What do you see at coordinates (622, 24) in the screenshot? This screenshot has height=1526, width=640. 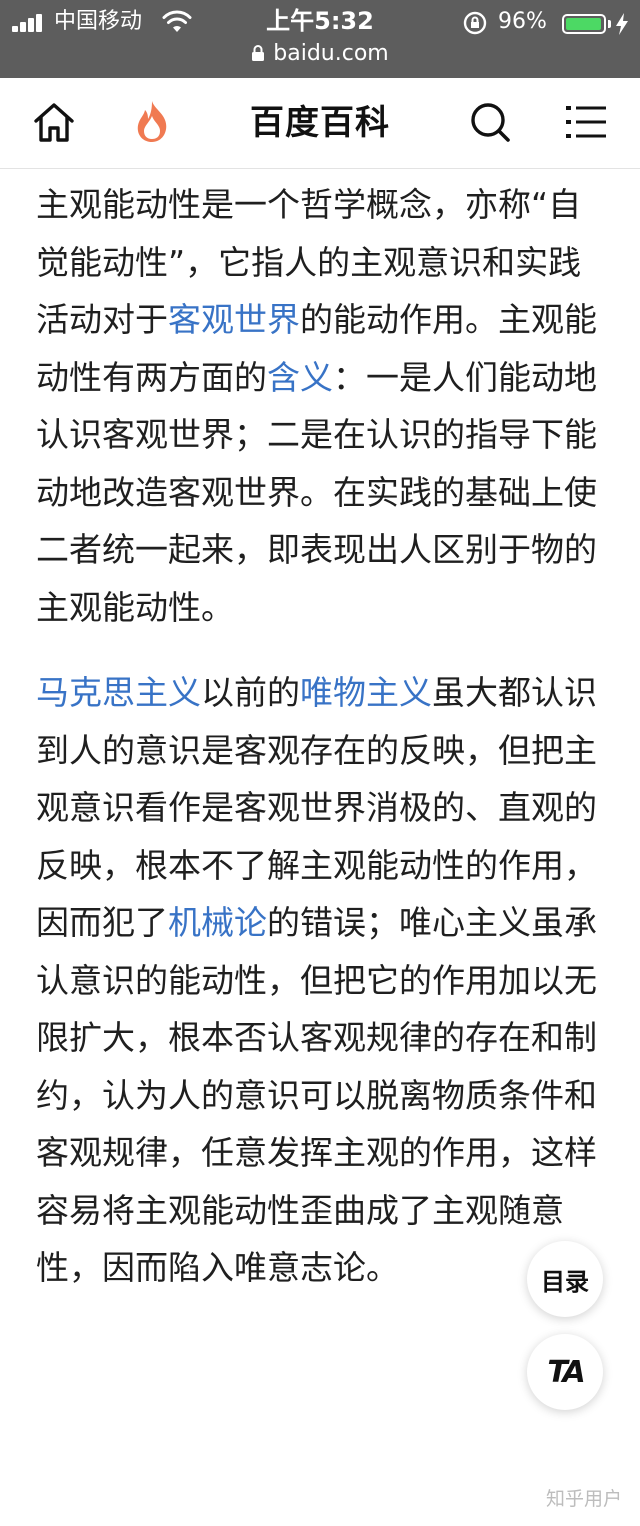 I see `charging-bolt-icon` at bounding box center [622, 24].